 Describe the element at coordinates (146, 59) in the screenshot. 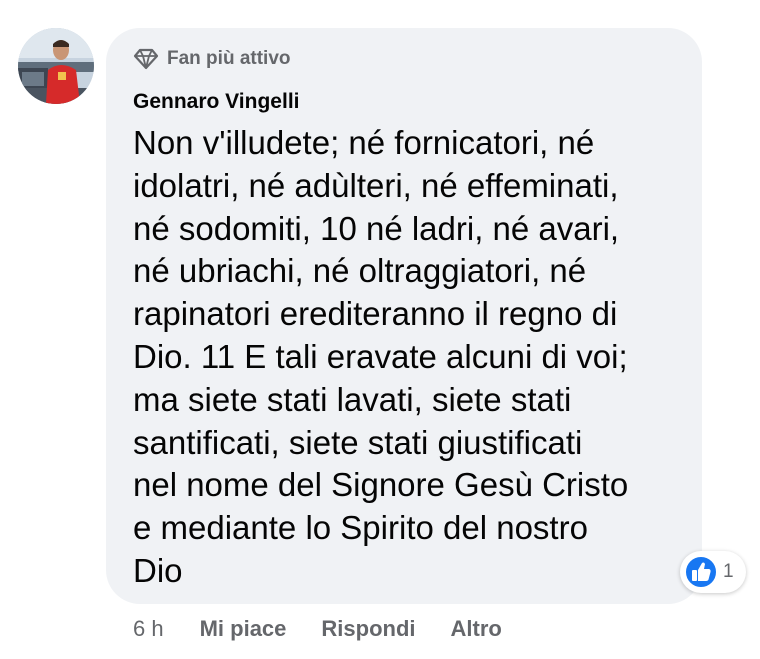

I see `diamond-icon` at that location.